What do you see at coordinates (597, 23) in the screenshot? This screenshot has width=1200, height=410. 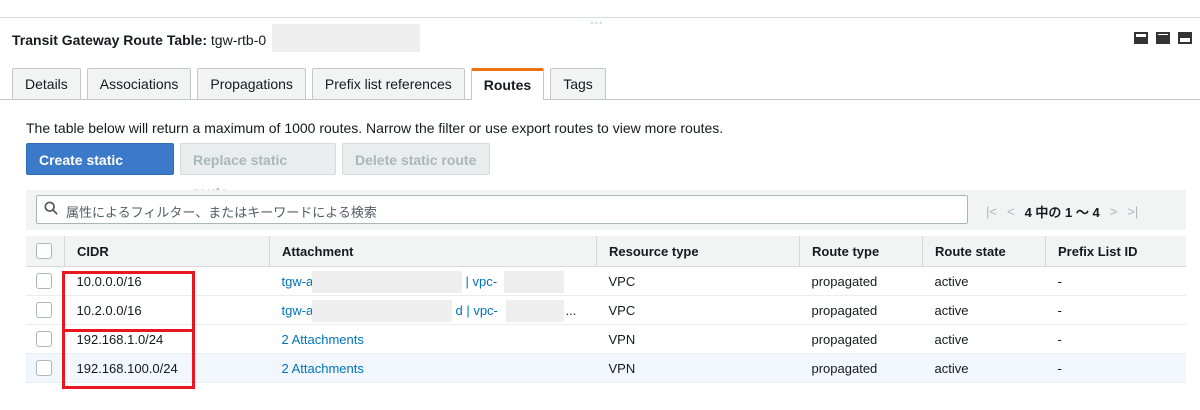 I see `drag-handle: ◦◦◦` at bounding box center [597, 23].